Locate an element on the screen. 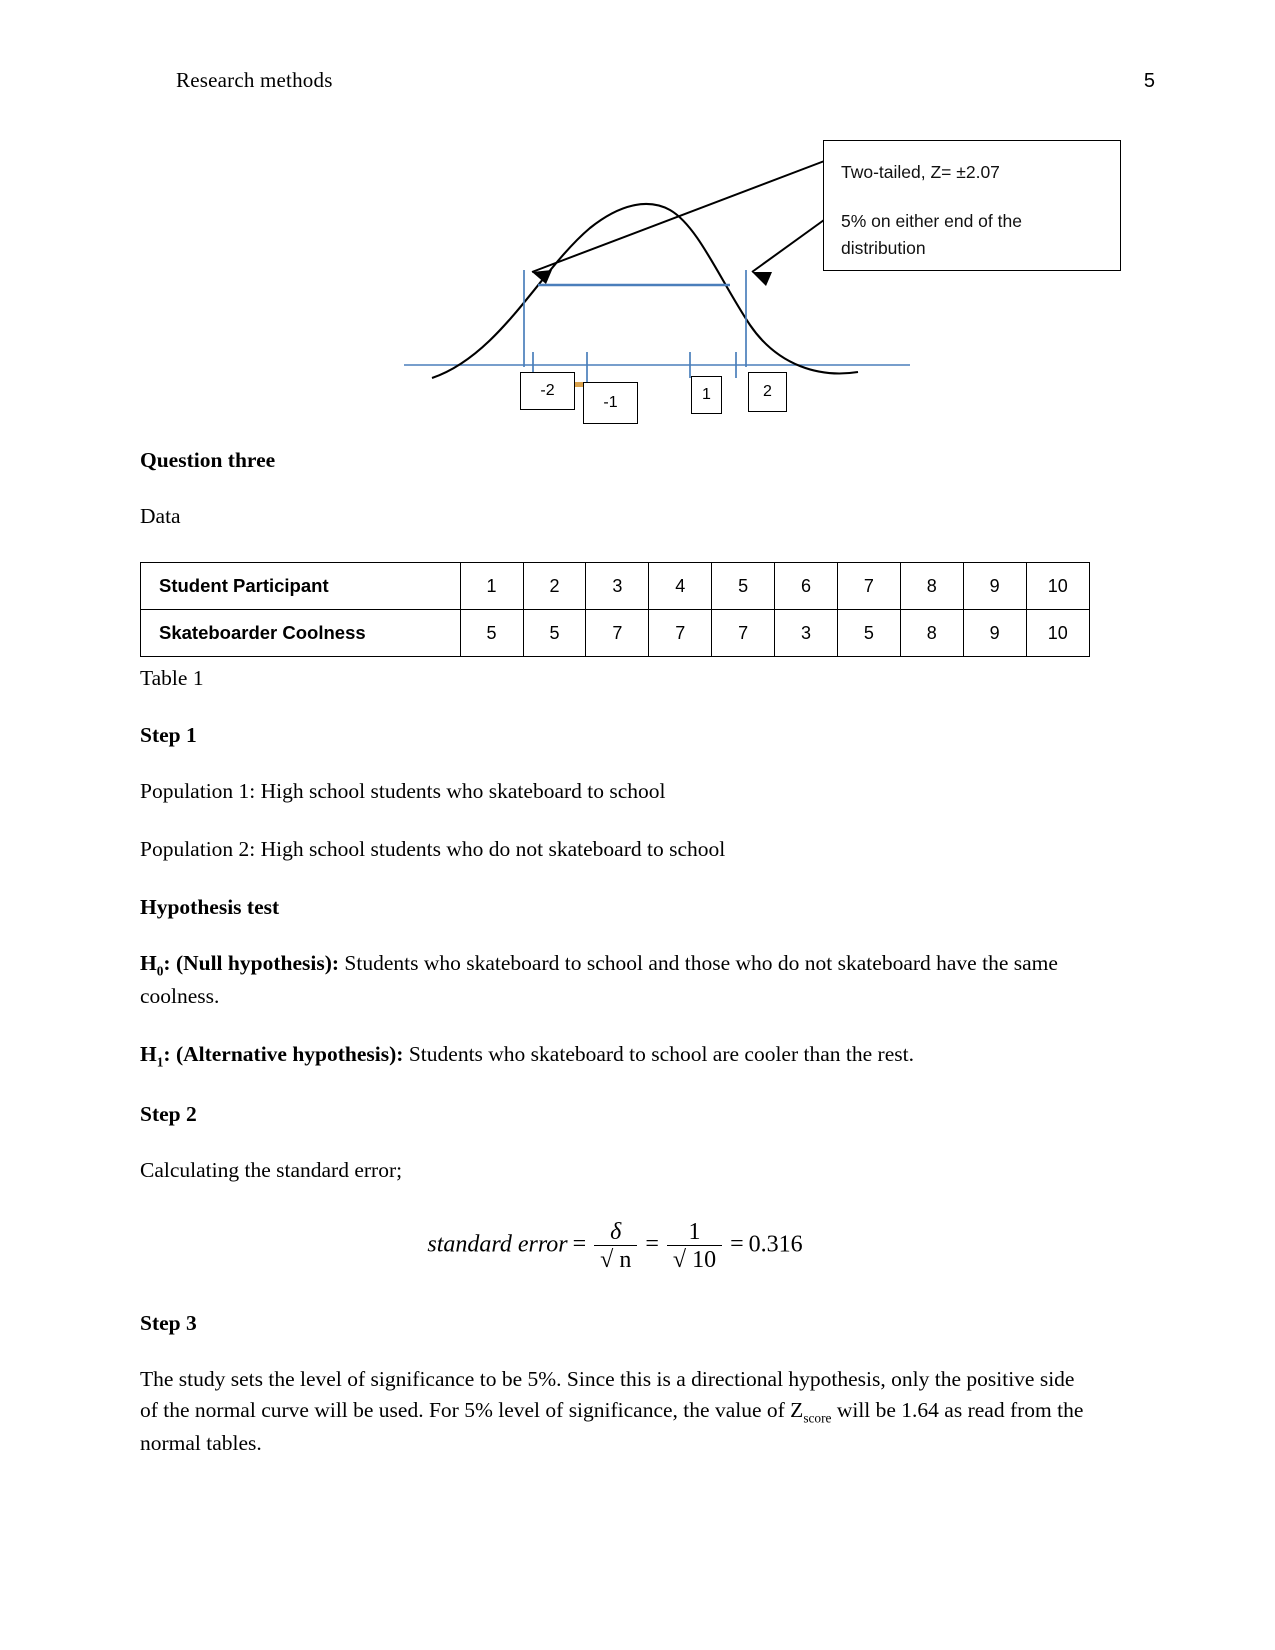 Image resolution: width=1275 pixels, height=1650 pixels. callout-line-3: distribution is located at coordinates (883, 248).